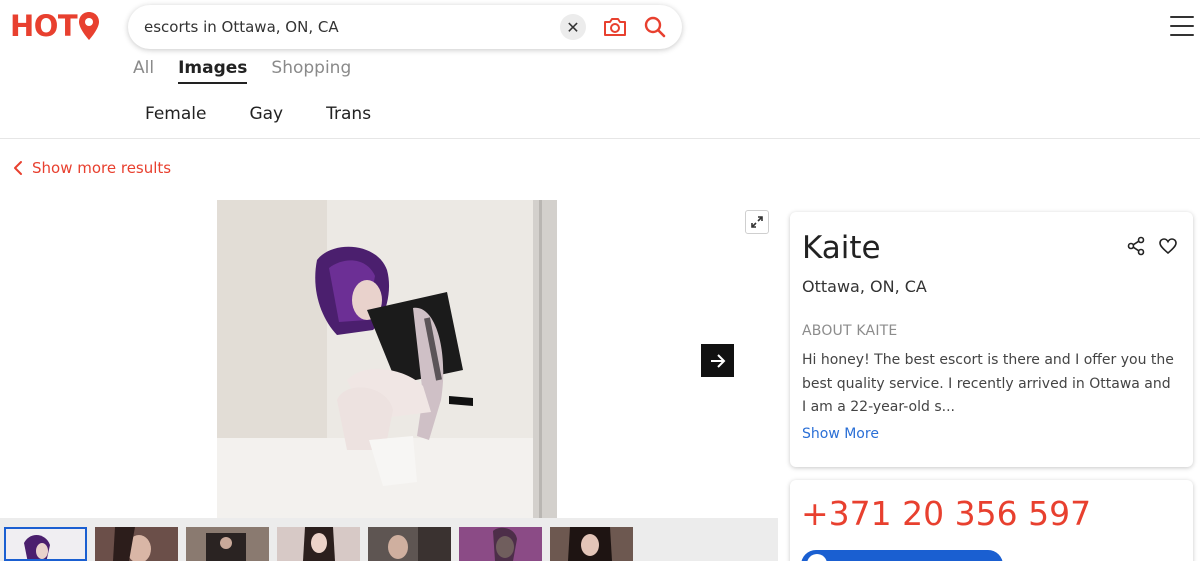  Describe the element at coordinates (946, 513) in the screenshot. I see `phone-number: +371 20 356 597` at that location.